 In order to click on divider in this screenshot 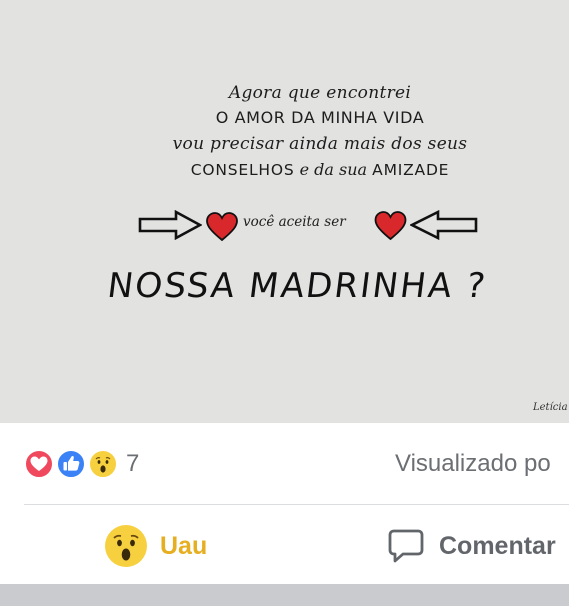, I will do `click(296, 504)`.